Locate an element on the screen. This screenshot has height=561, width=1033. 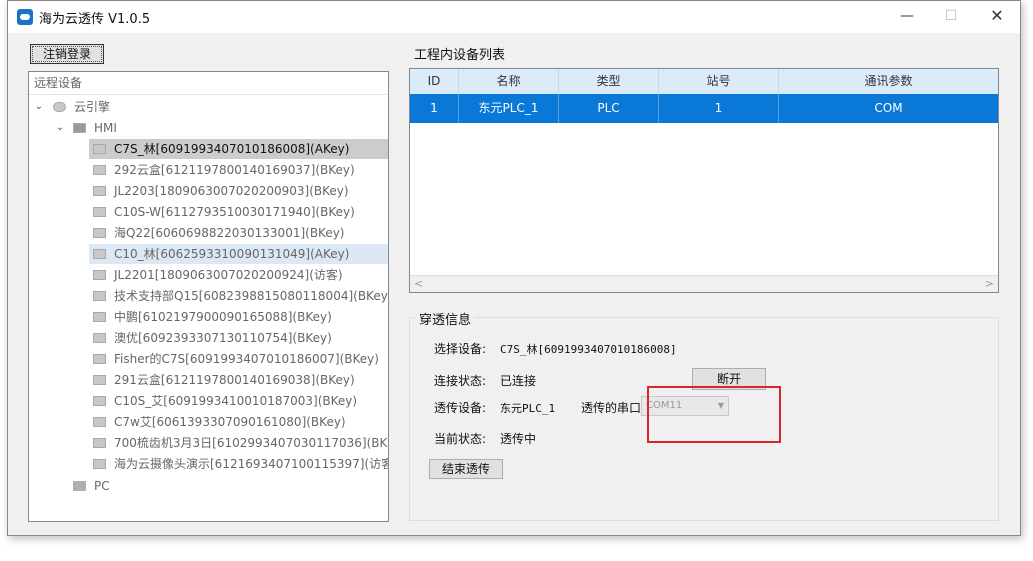
table-row: 1 东元PLC_1 PLC 1 COM is located at coordinates (704, 108).